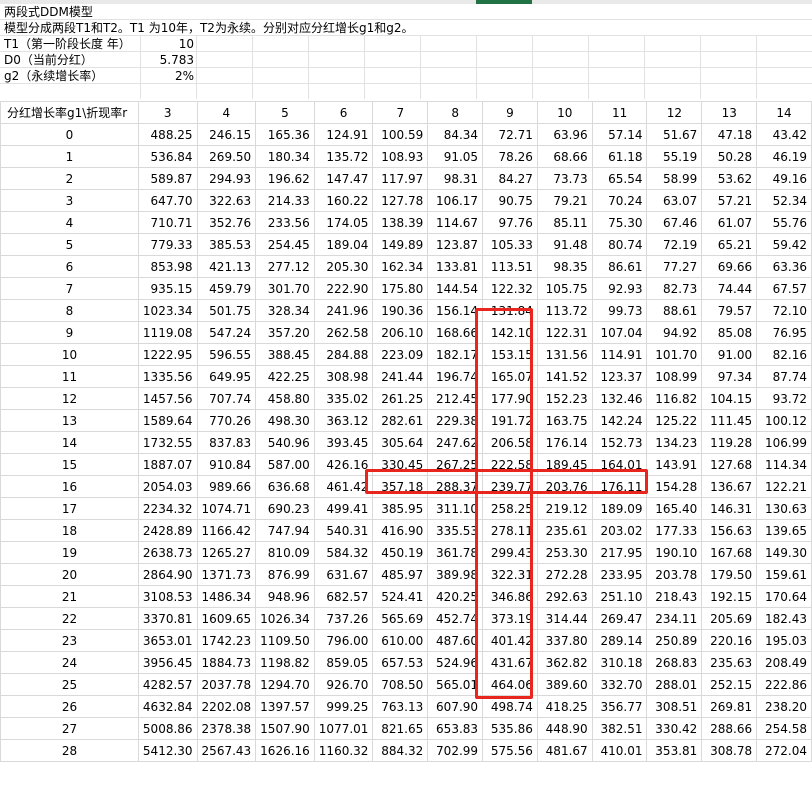 The width and height of the screenshot is (812, 792). I want to click on growth-rate-cell: 5, so click(69, 244).